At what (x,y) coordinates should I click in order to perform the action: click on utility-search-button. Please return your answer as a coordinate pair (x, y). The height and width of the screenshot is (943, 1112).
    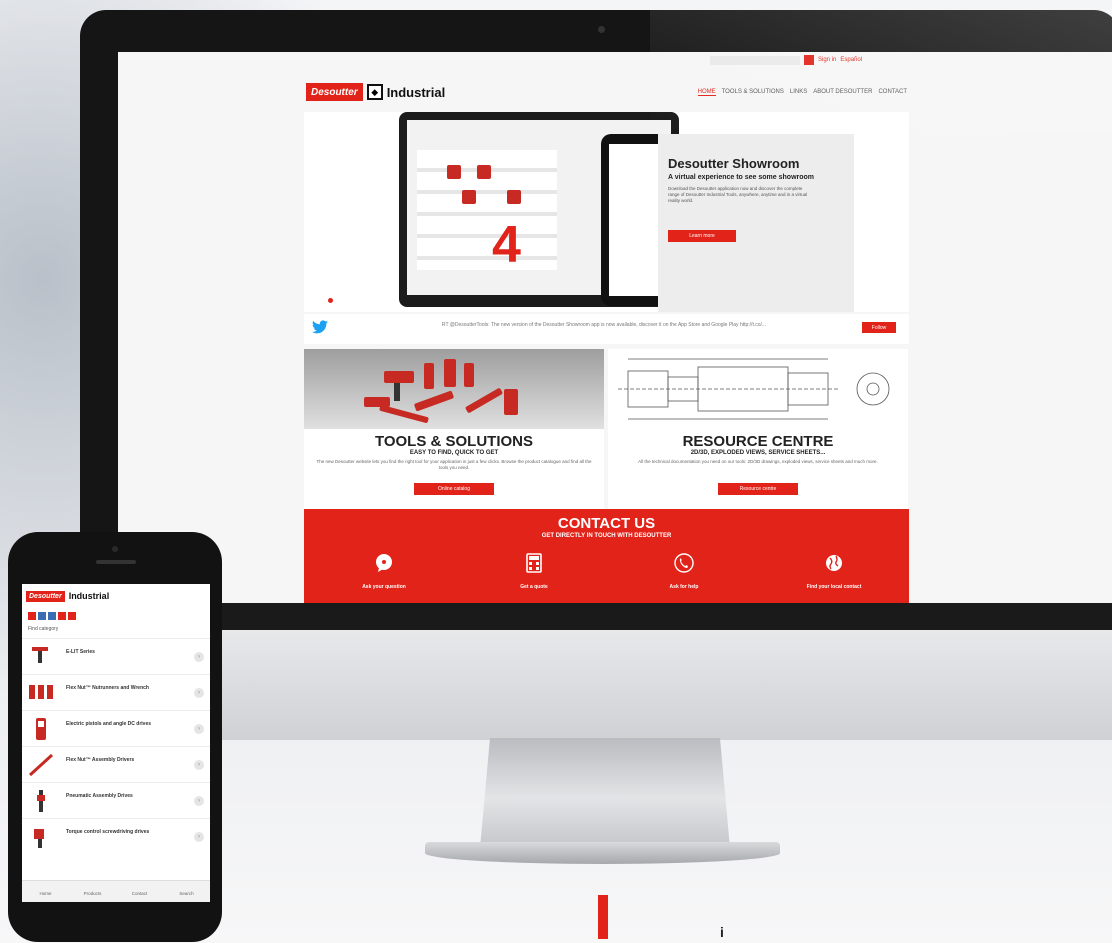
    Looking at the image, I should click on (809, 60).